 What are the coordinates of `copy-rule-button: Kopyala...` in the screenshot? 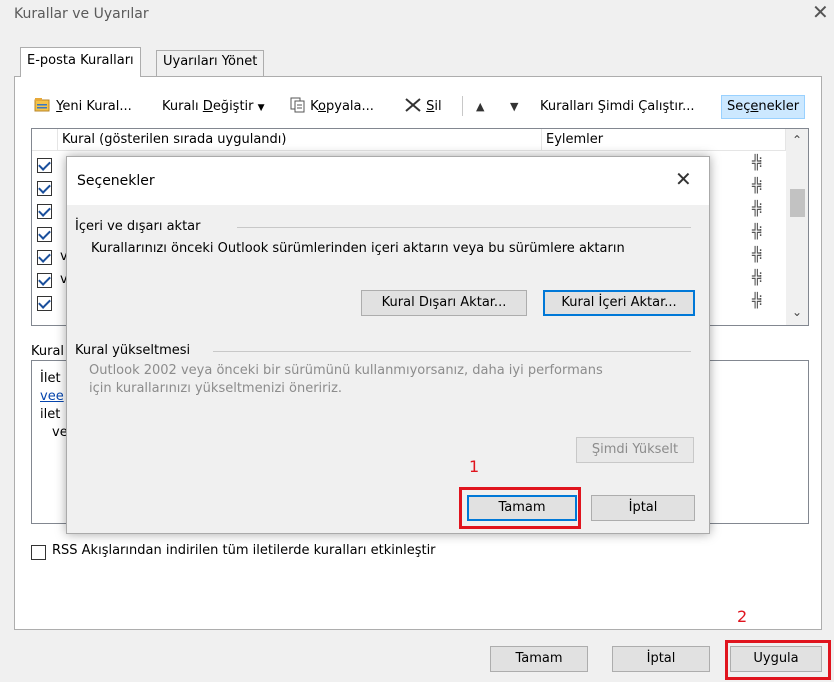 It's located at (332, 107).